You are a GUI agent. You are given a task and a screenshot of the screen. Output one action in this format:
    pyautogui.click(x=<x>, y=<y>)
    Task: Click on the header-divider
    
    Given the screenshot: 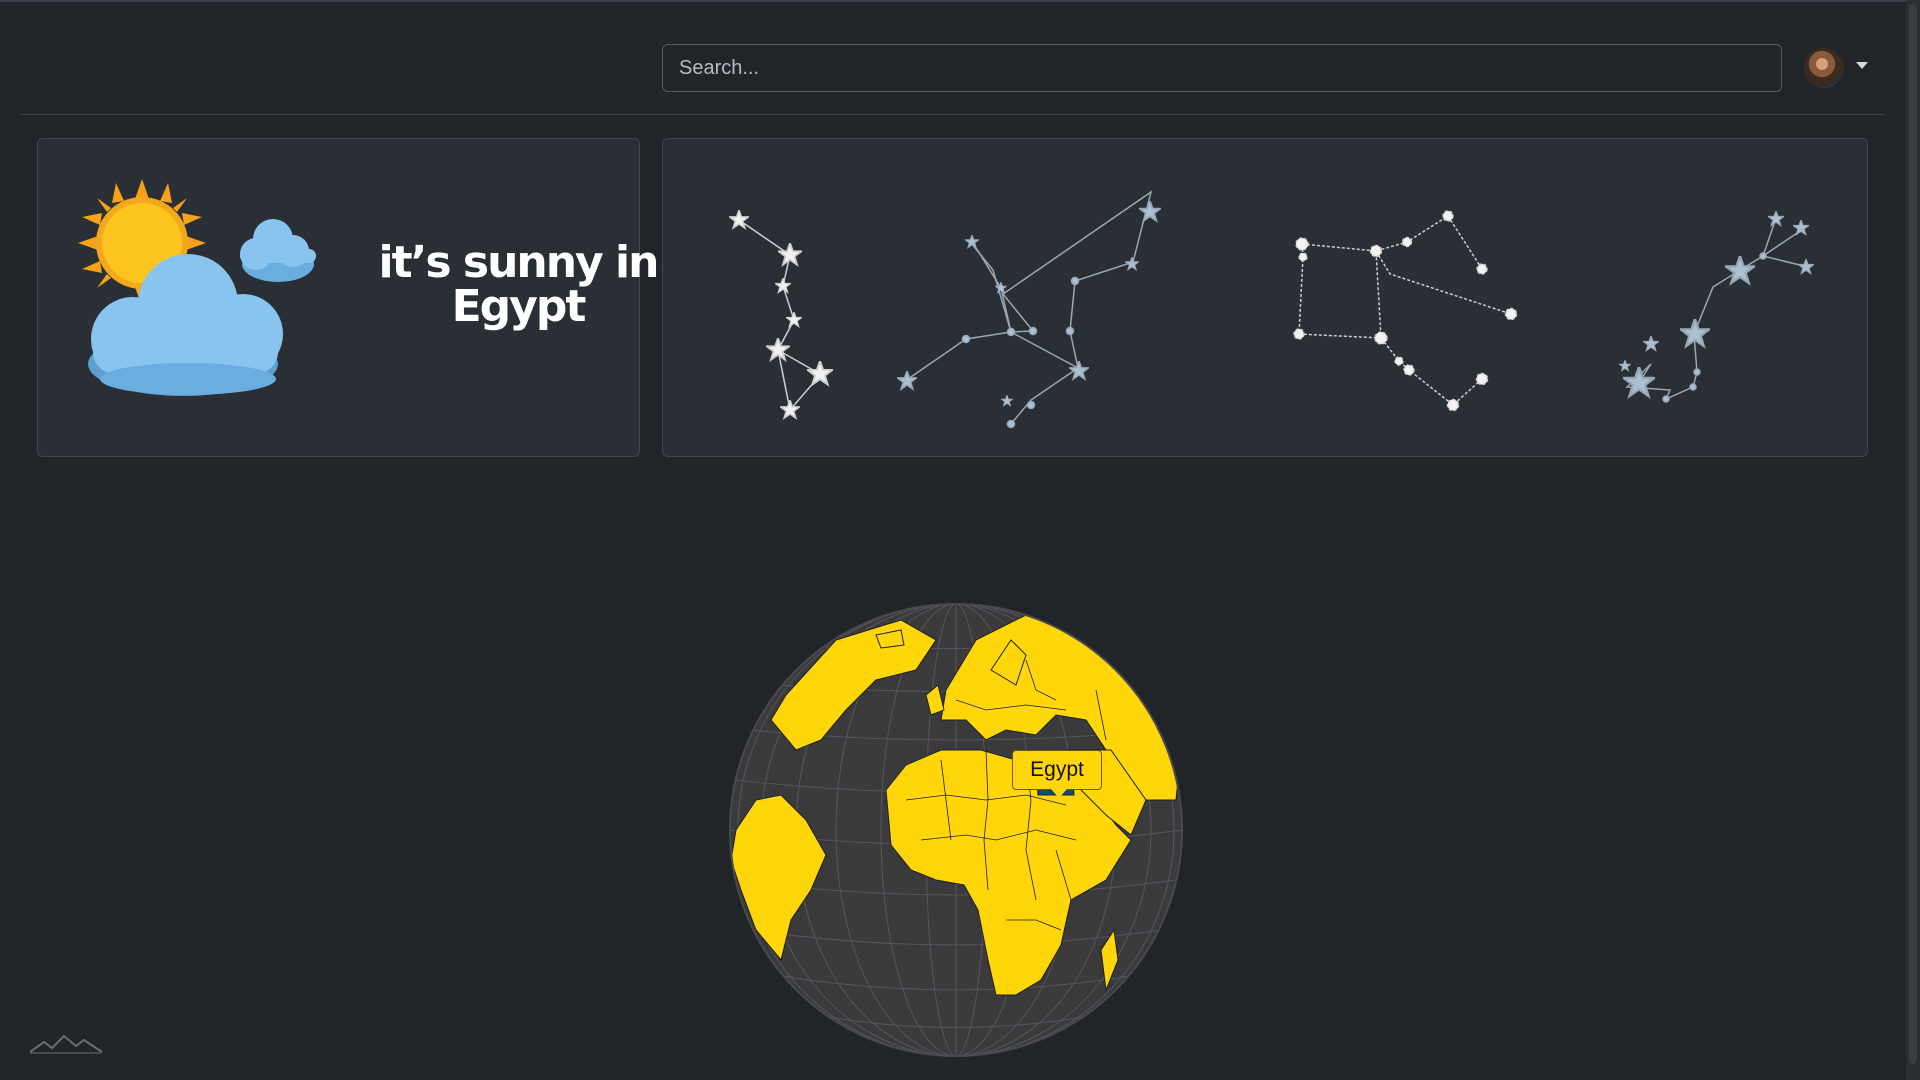 What is the action you would take?
    pyautogui.click(x=953, y=114)
    